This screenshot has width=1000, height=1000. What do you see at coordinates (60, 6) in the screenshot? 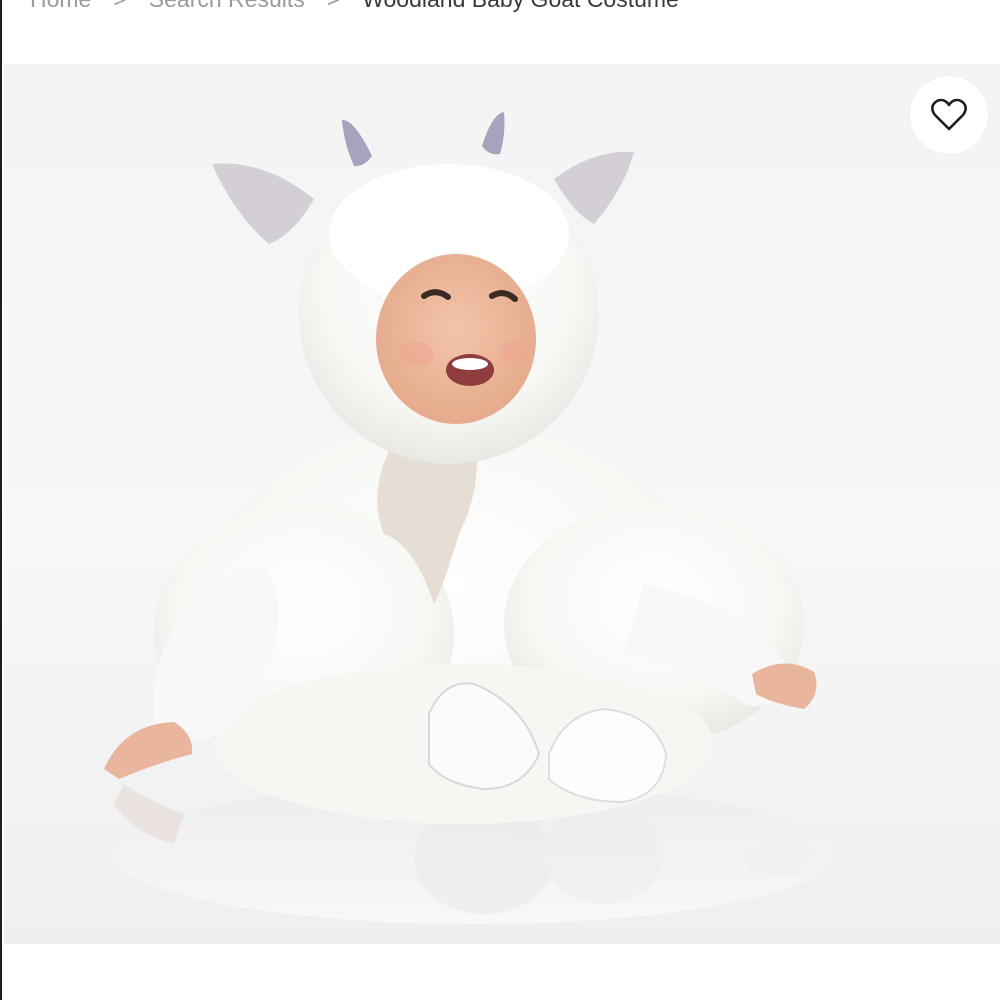
I see `breadcrumb-home-link: Home` at bounding box center [60, 6].